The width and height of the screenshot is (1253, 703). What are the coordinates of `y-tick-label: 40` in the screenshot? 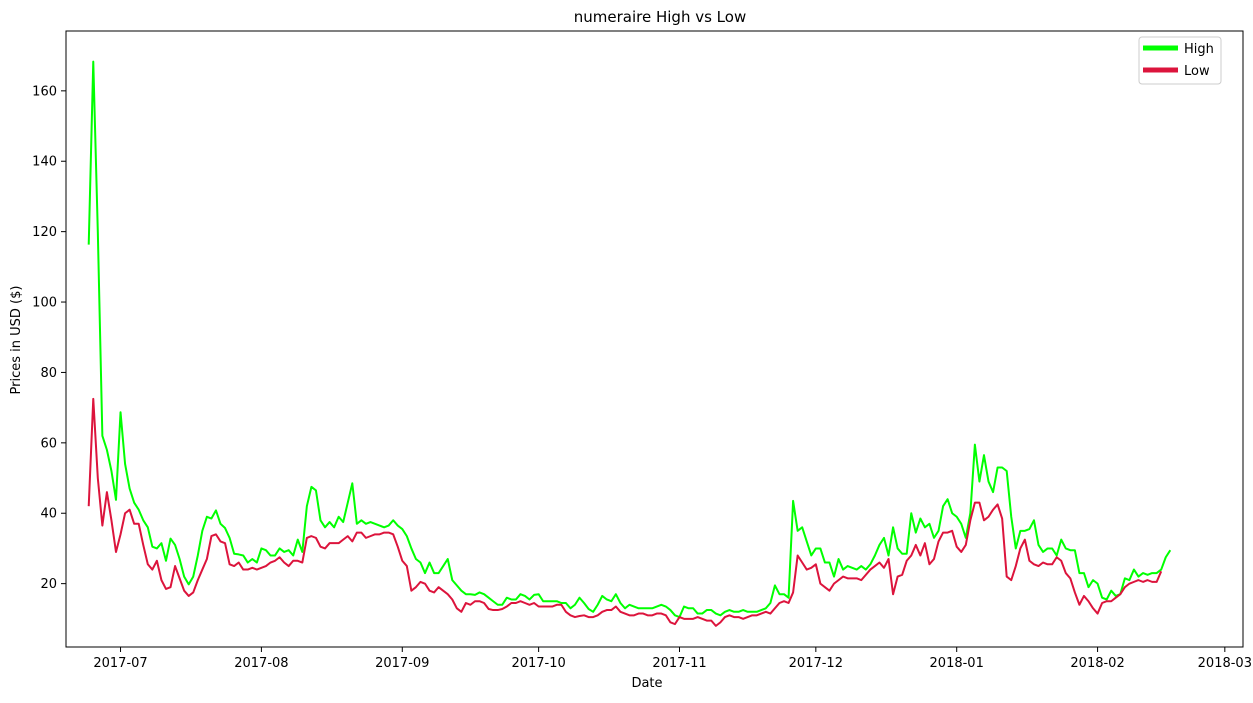 It's located at (48, 514).